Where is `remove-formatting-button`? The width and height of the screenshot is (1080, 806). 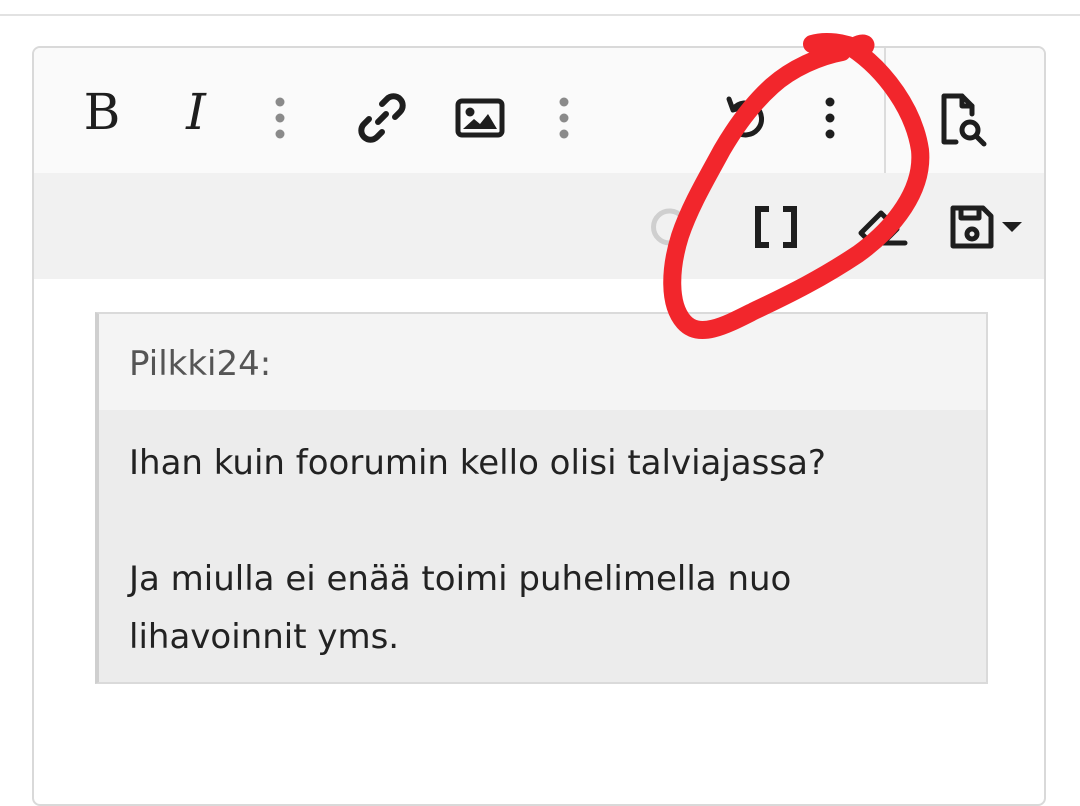 remove-formatting-button is located at coordinates (882, 227).